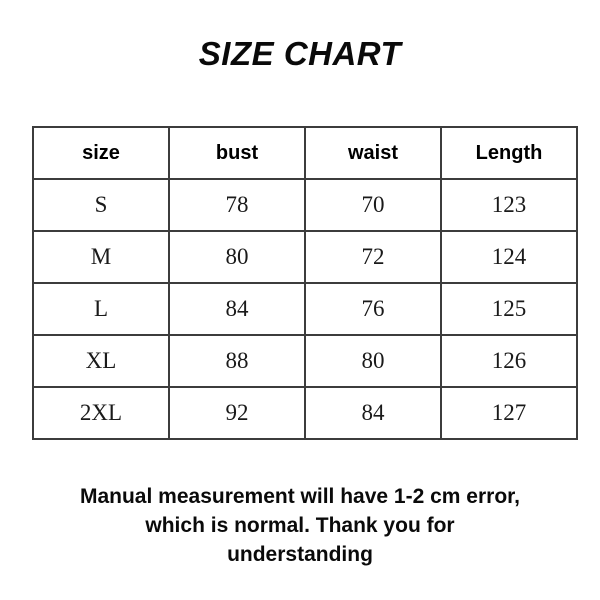 This screenshot has width=600, height=600. Describe the element at coordinates (101, 257) in the screenshot. I see `cell-size: M` at that location.